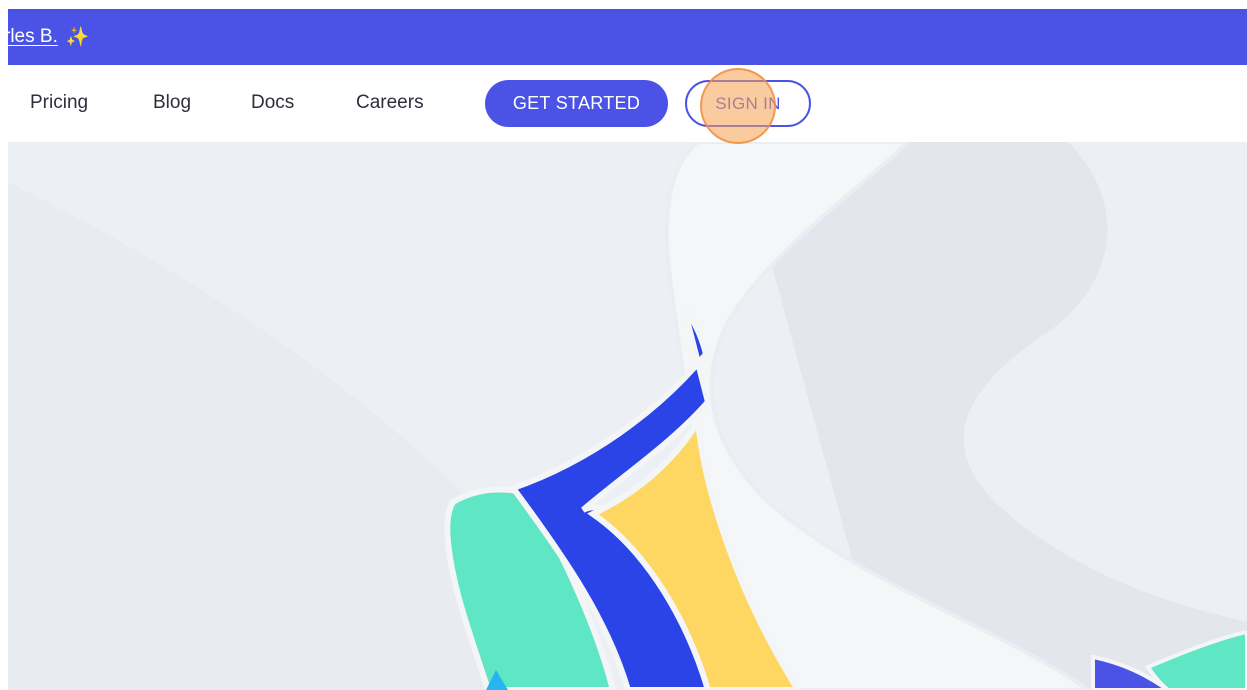  I want to click on get-started-button: GET STARTED, so click(576, 103).